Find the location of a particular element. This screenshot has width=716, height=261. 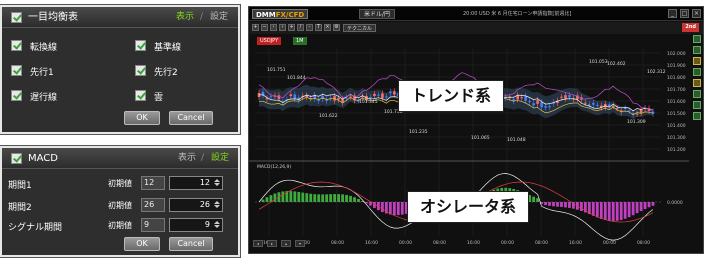

period2-value: 26 is located at coordinates (205, 204).